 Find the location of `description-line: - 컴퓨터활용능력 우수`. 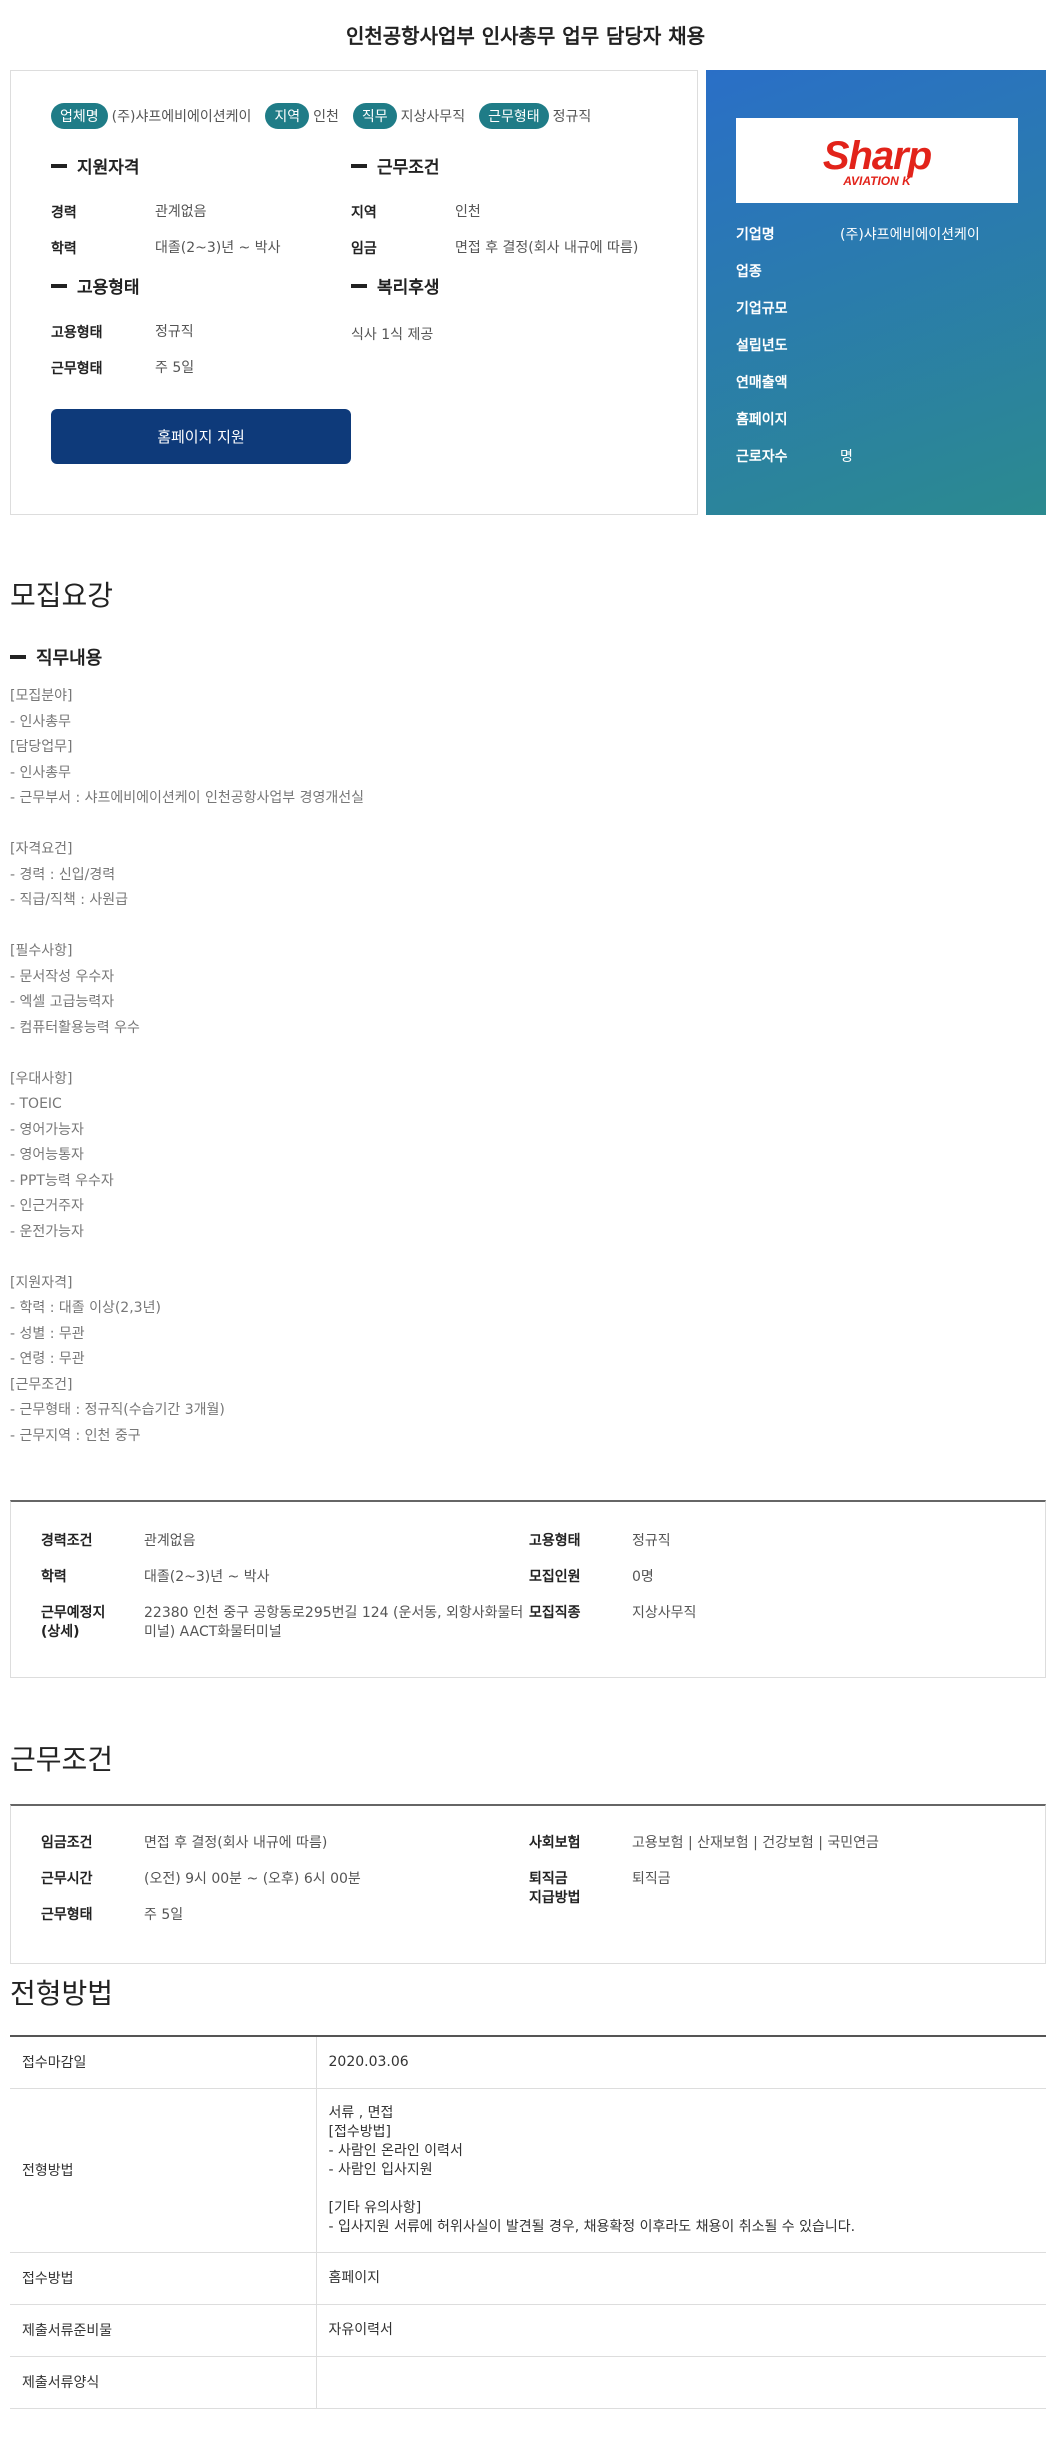

description-line: - 컴퓨터활용능력 우수 is located at coordinates (75, 1027).